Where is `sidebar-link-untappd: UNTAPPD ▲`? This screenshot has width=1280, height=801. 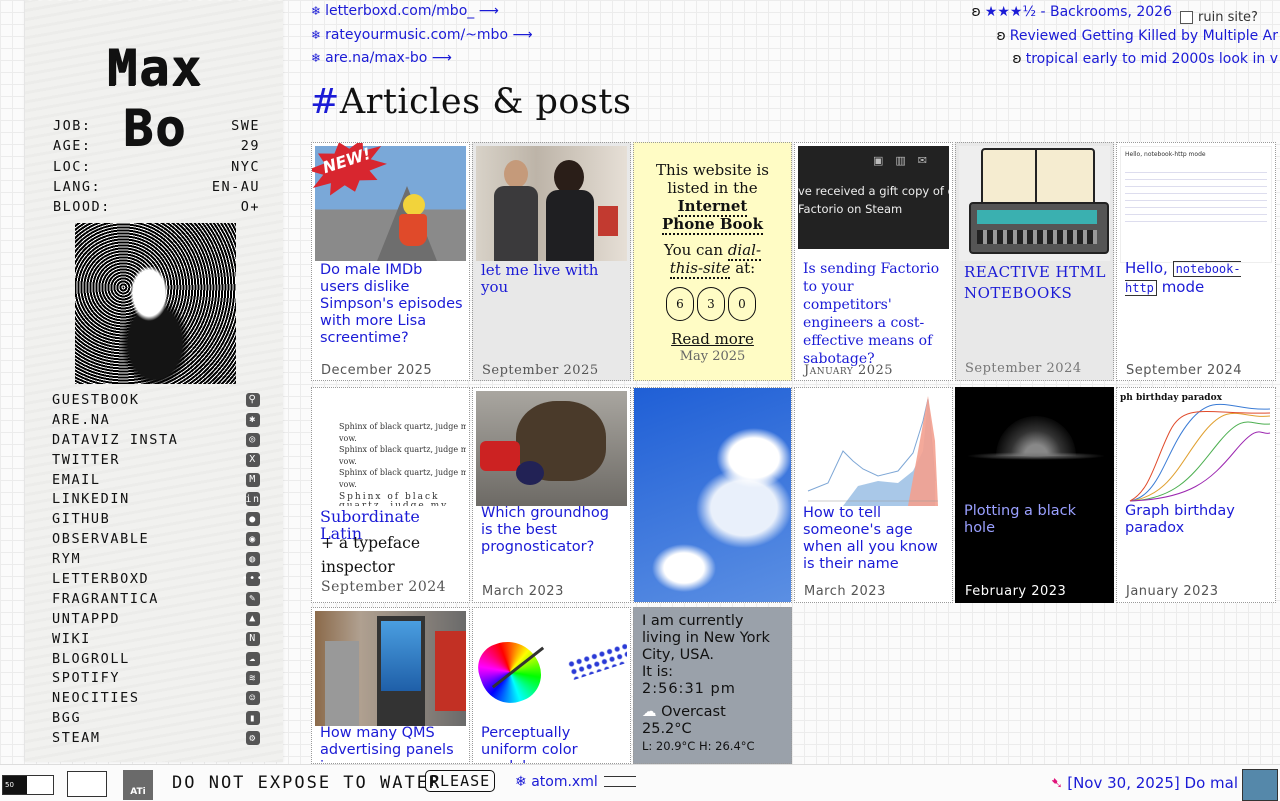
sidebar-link-untappd: UNTAPPD ▲ is located at coordinates (156, 619).